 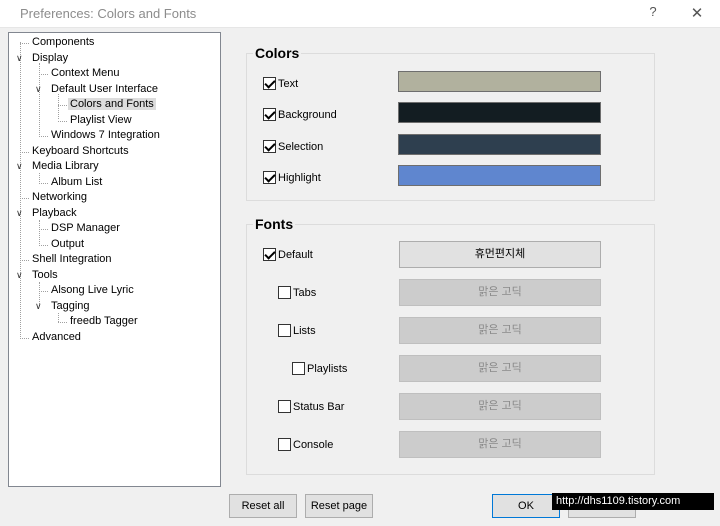 What do you see at coordinates (697, 14) in the screenshot?
I see `close-button: ✕` at bounding box center [697, 14].